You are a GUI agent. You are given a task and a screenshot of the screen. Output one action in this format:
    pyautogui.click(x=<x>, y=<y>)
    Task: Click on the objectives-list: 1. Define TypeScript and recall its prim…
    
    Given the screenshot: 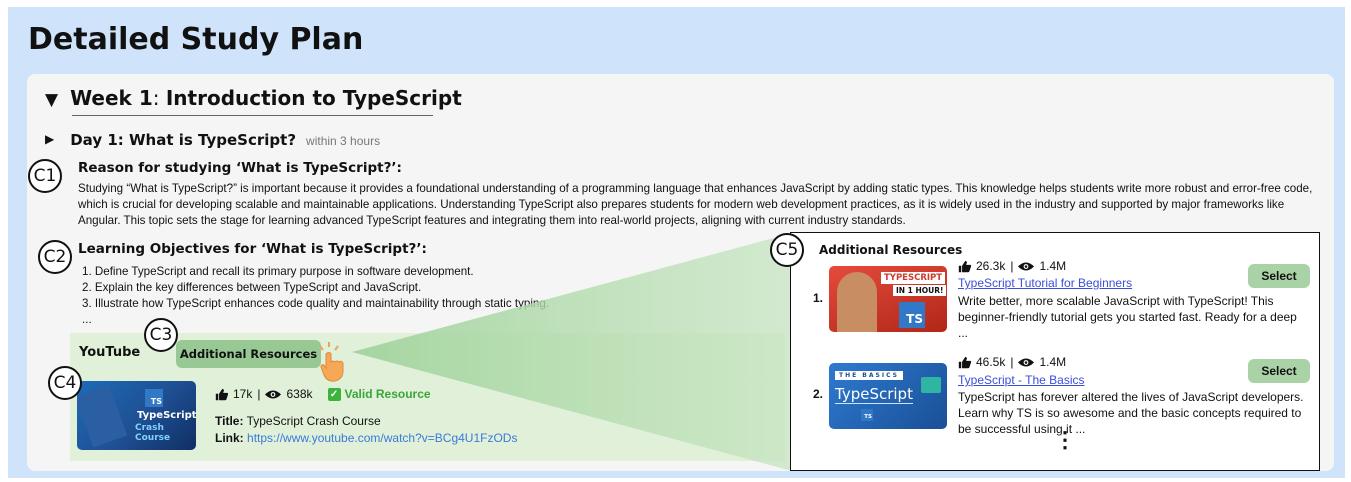 What is the action you would take?
    pyautogui.click(x=315, y=296)
    